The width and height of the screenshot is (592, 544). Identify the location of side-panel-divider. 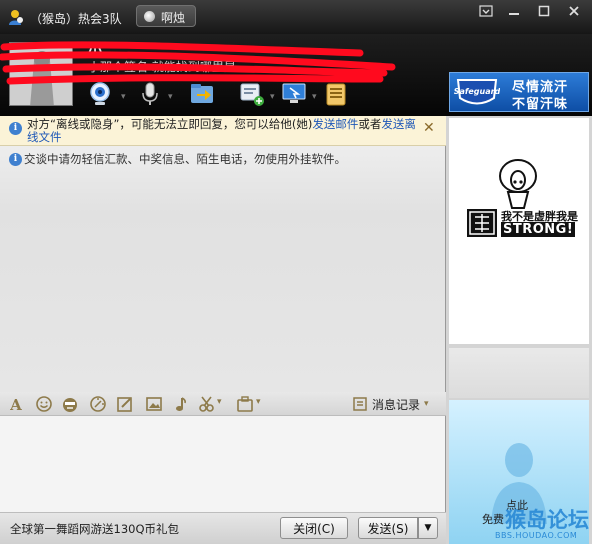
(519, 373).